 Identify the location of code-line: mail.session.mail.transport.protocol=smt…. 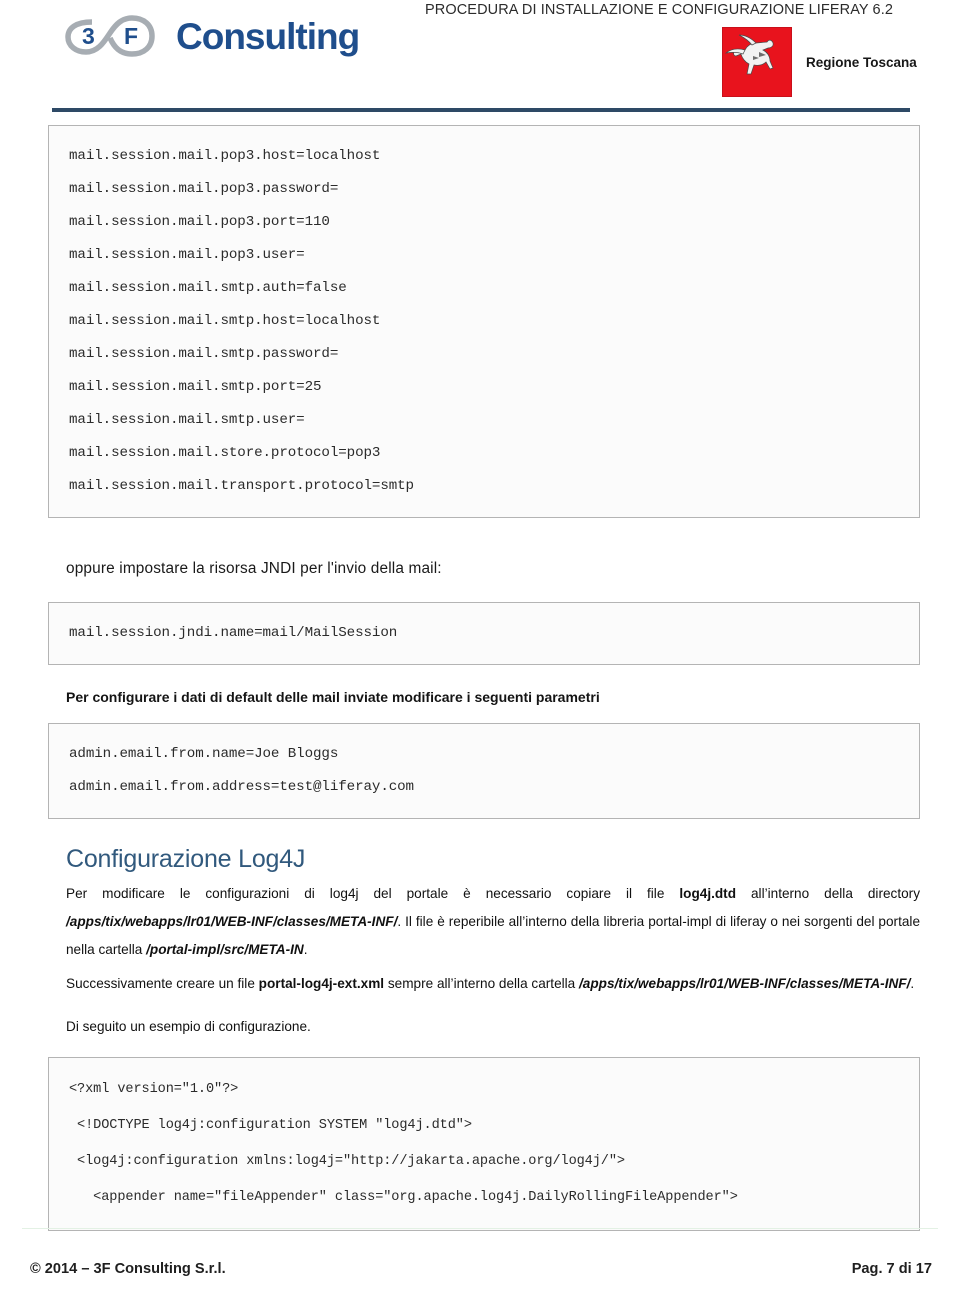
(241, 486).